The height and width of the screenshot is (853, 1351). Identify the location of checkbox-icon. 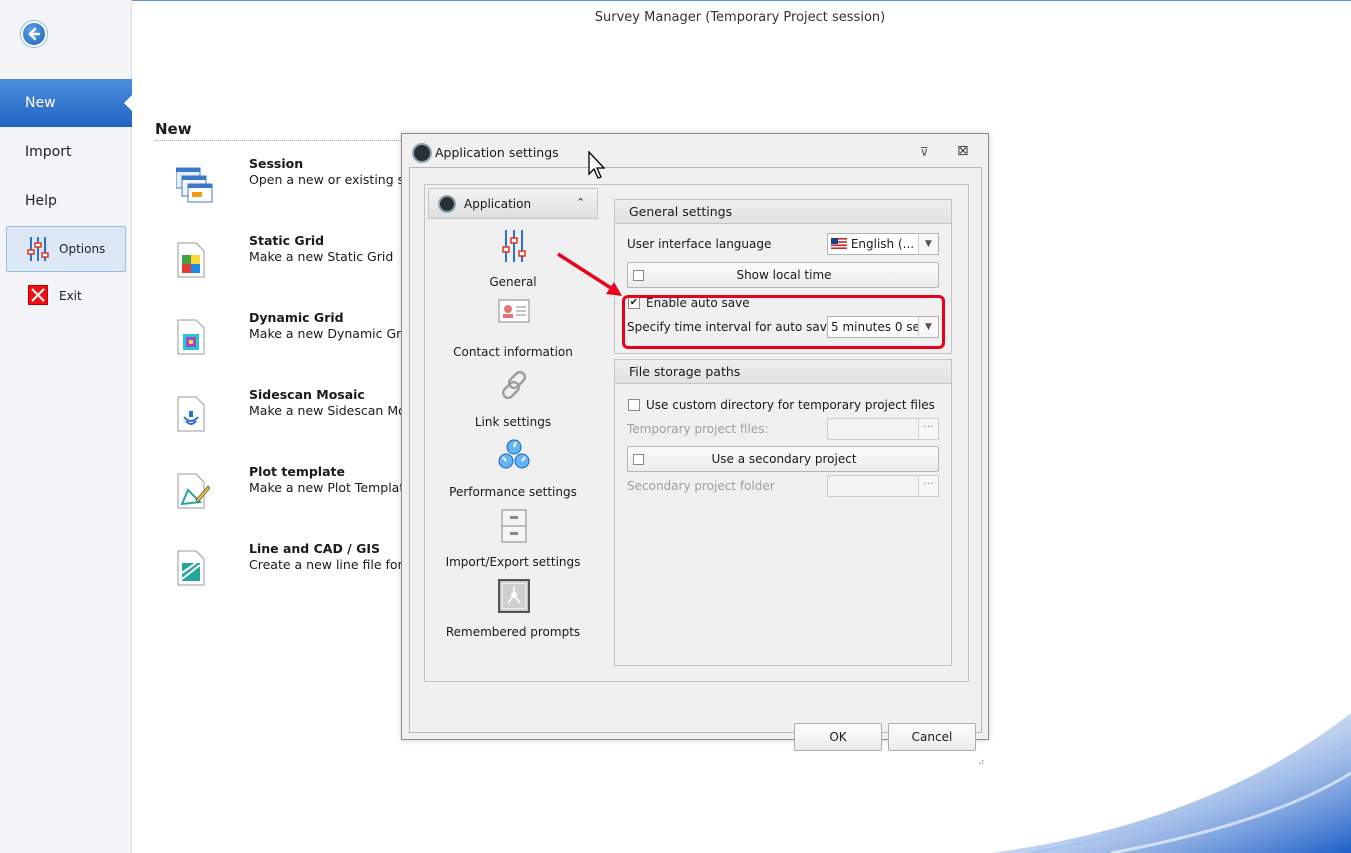
(634, 405).